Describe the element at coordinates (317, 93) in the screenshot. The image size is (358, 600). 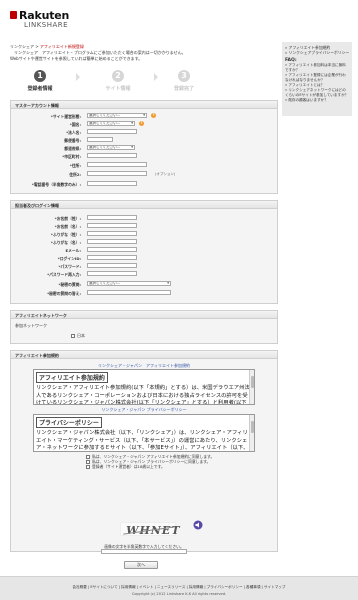
I see `faq-item: » リンクシェアネットワークにはどのくらいのEサイトが参加していますか？` at that location.